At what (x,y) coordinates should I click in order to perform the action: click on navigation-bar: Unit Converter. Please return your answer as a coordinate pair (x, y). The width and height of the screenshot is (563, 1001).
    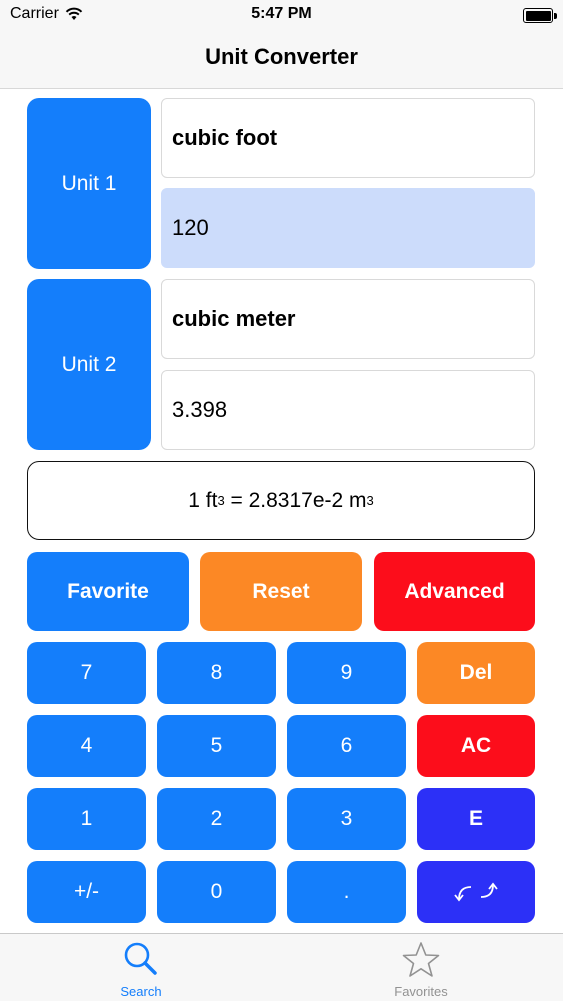
    Looking at the image, I should click on (281, 59).